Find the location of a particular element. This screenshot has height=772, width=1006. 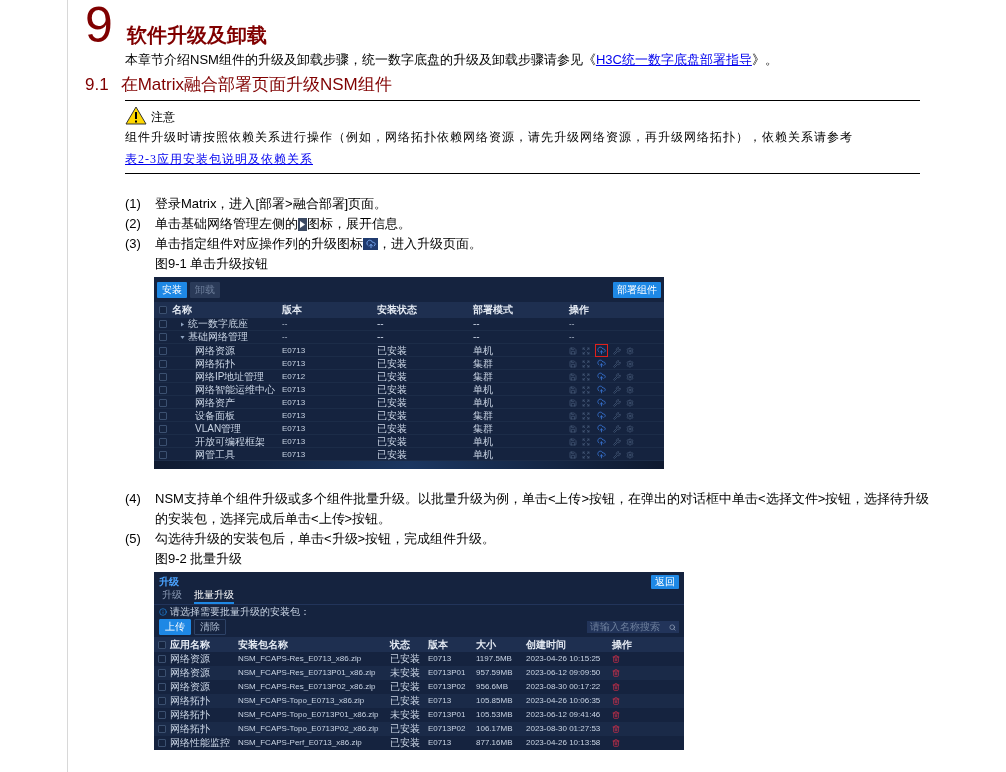

tab: 升级 is located at coordinates (172, 596).